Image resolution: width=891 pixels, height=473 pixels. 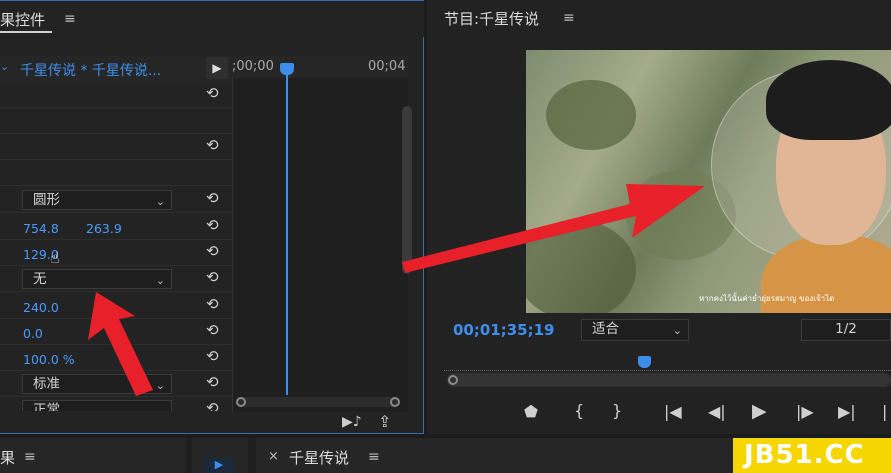 I want to click on sequence-header-row: ⌄ 千星传说 * 千星传说... ▶, so click(x=116, y=69).